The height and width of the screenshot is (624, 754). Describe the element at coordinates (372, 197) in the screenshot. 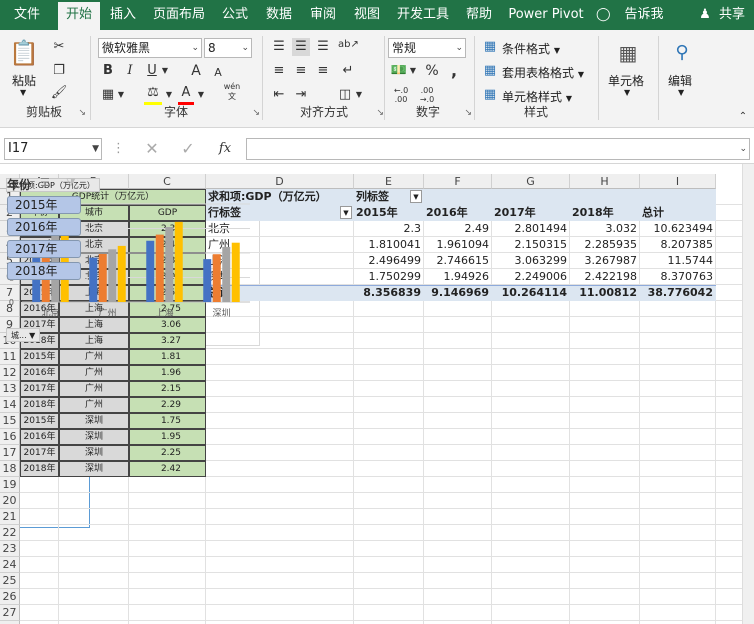

I see `pivot-column-labels: 列标签` at that location.